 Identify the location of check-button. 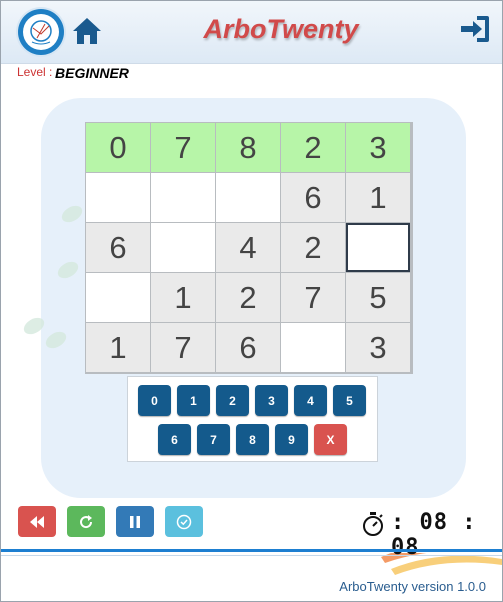
(184, 521).